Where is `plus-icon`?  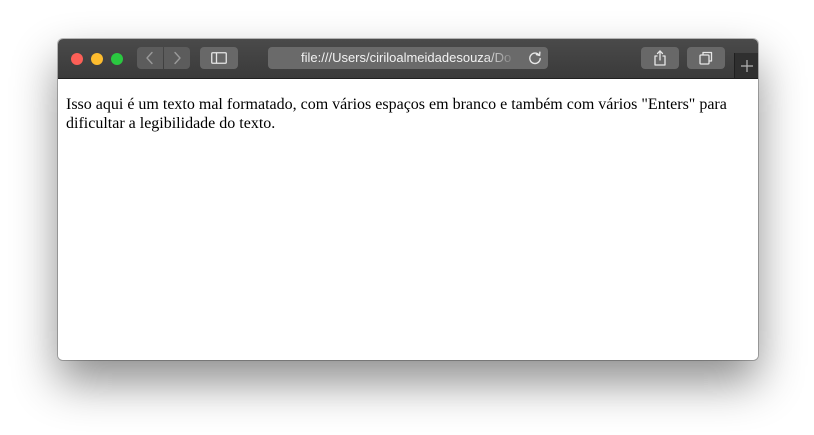
plus-icon is located at coordinates (747, 66).